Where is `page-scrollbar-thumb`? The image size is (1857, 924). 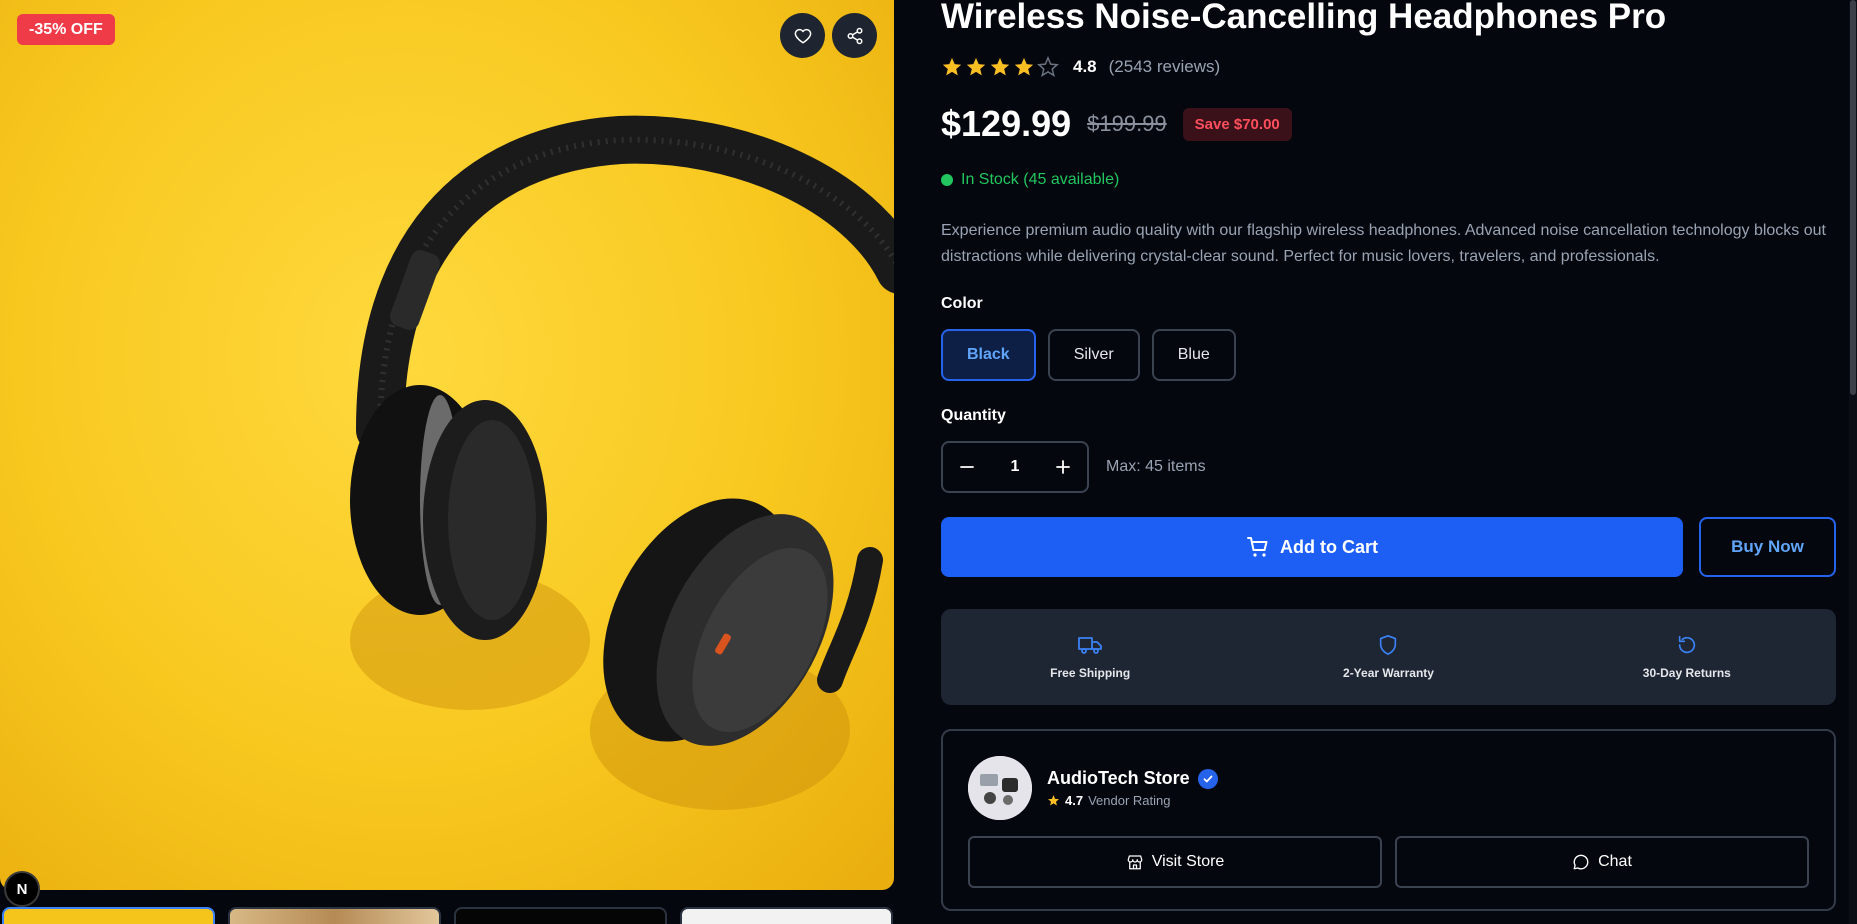
page-scrollbar-thumb is located at coordinates (1853, 197).